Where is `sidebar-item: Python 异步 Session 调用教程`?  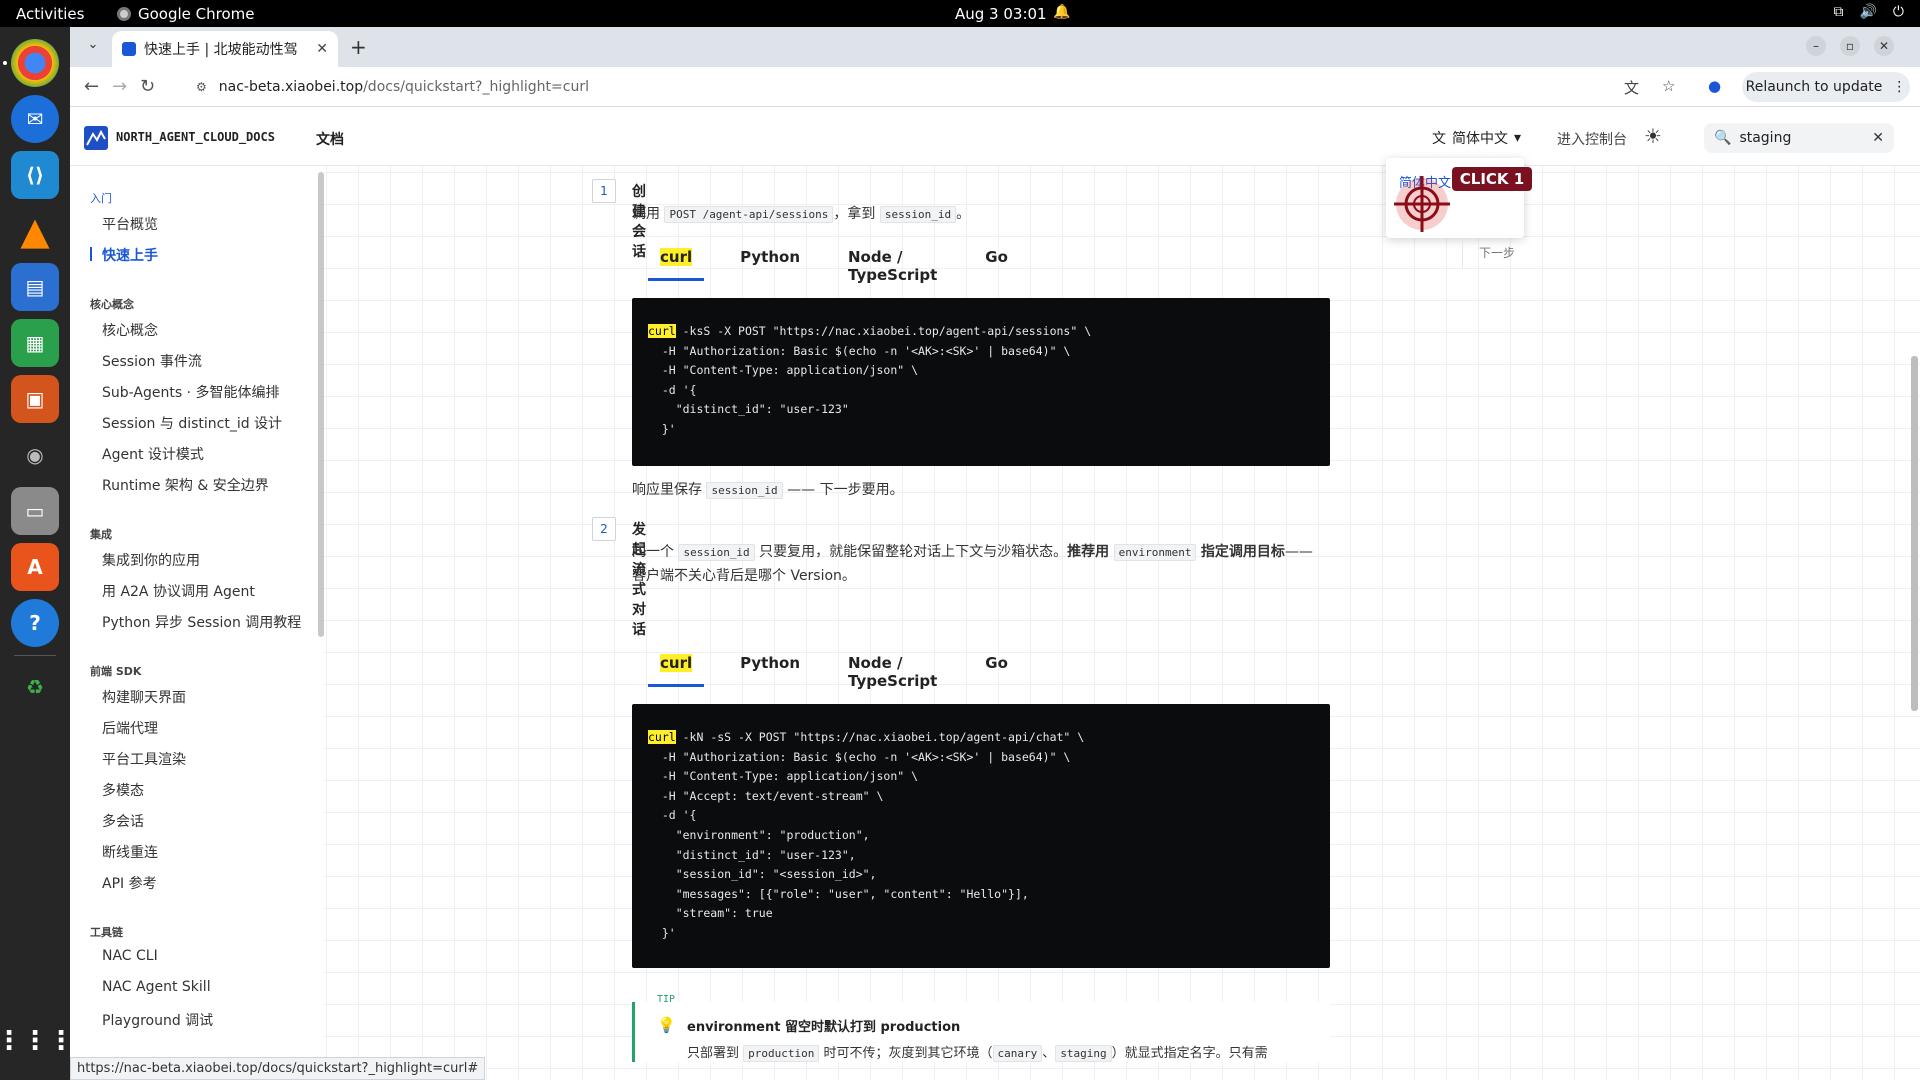 sidebar-item: Python 异步 Session 调用教程 is located at coordinates (201, 622).